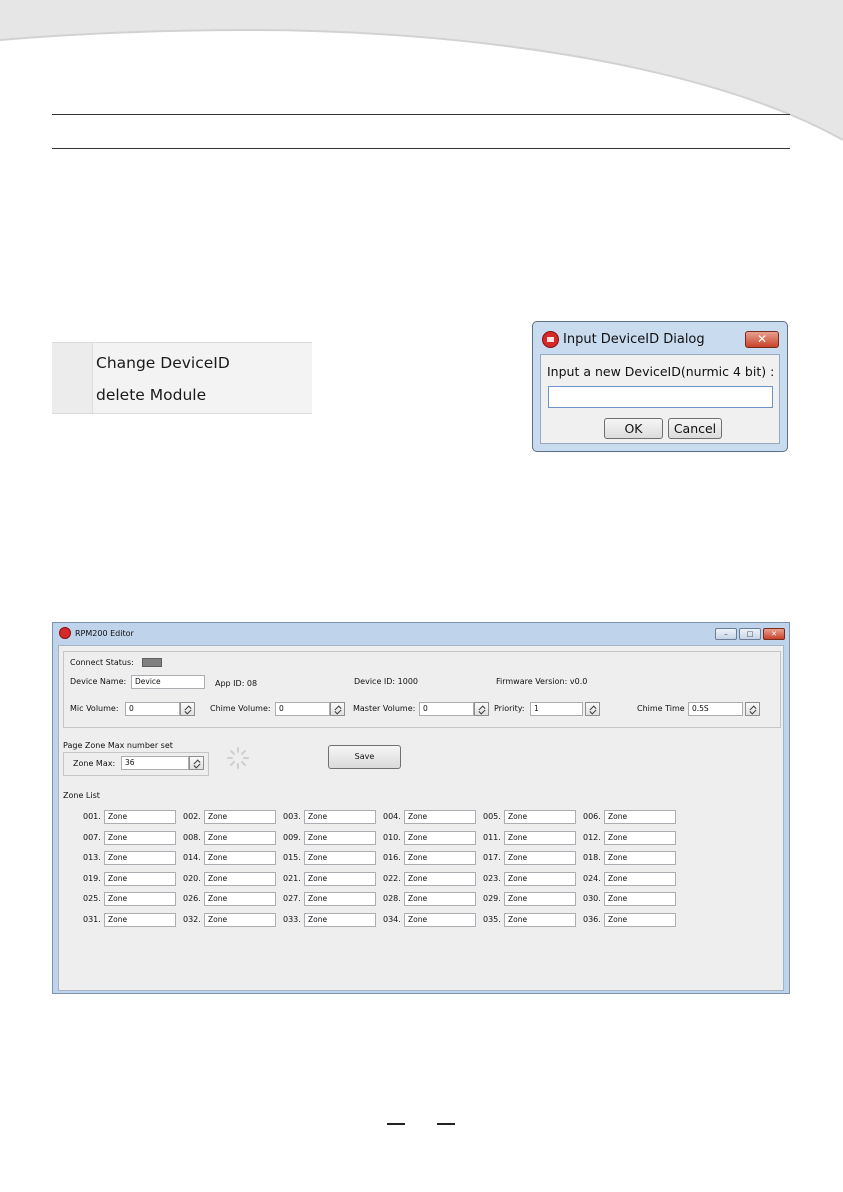 This screenshot has height=1192, width=843. I want to click on master-volume-label: Master Volume:, so click(384, 708).